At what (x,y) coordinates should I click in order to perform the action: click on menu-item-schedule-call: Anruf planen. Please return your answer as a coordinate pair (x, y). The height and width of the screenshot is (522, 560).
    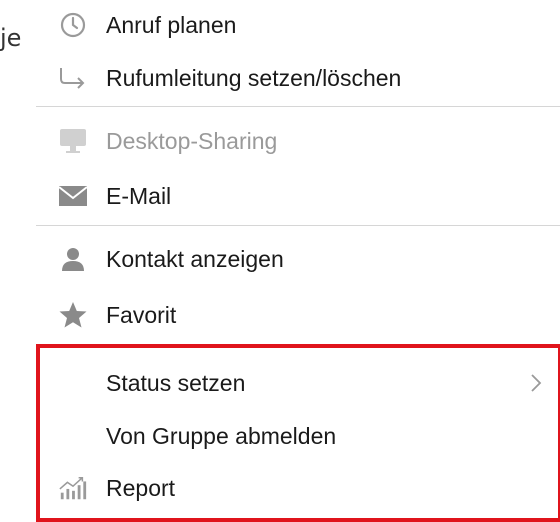
    Looking at the image, I should click on (298, 25).